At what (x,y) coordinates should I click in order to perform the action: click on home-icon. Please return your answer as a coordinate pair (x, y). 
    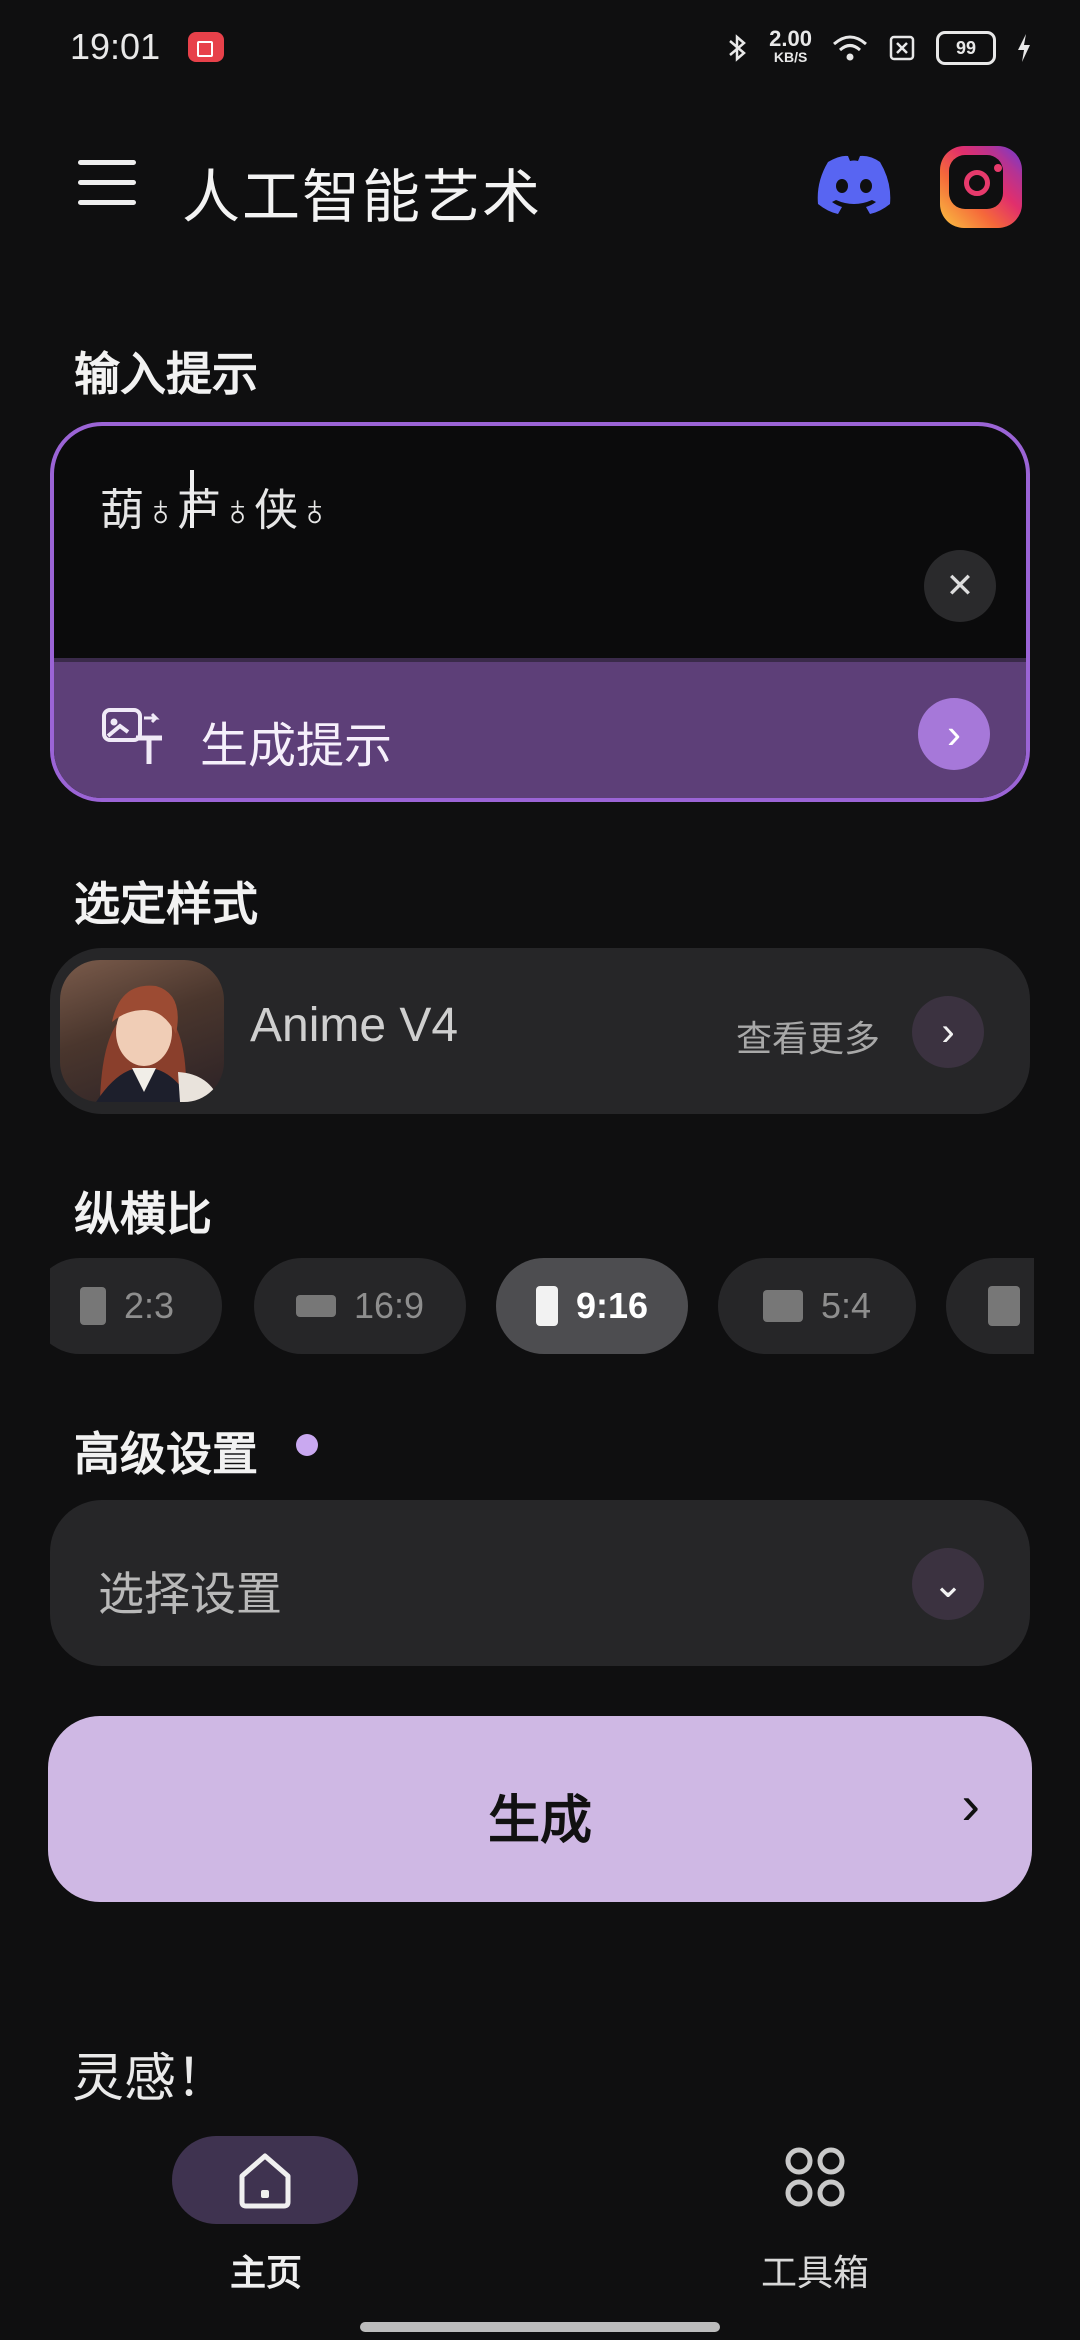
    Looking at the image, I should click on (265, 2181).